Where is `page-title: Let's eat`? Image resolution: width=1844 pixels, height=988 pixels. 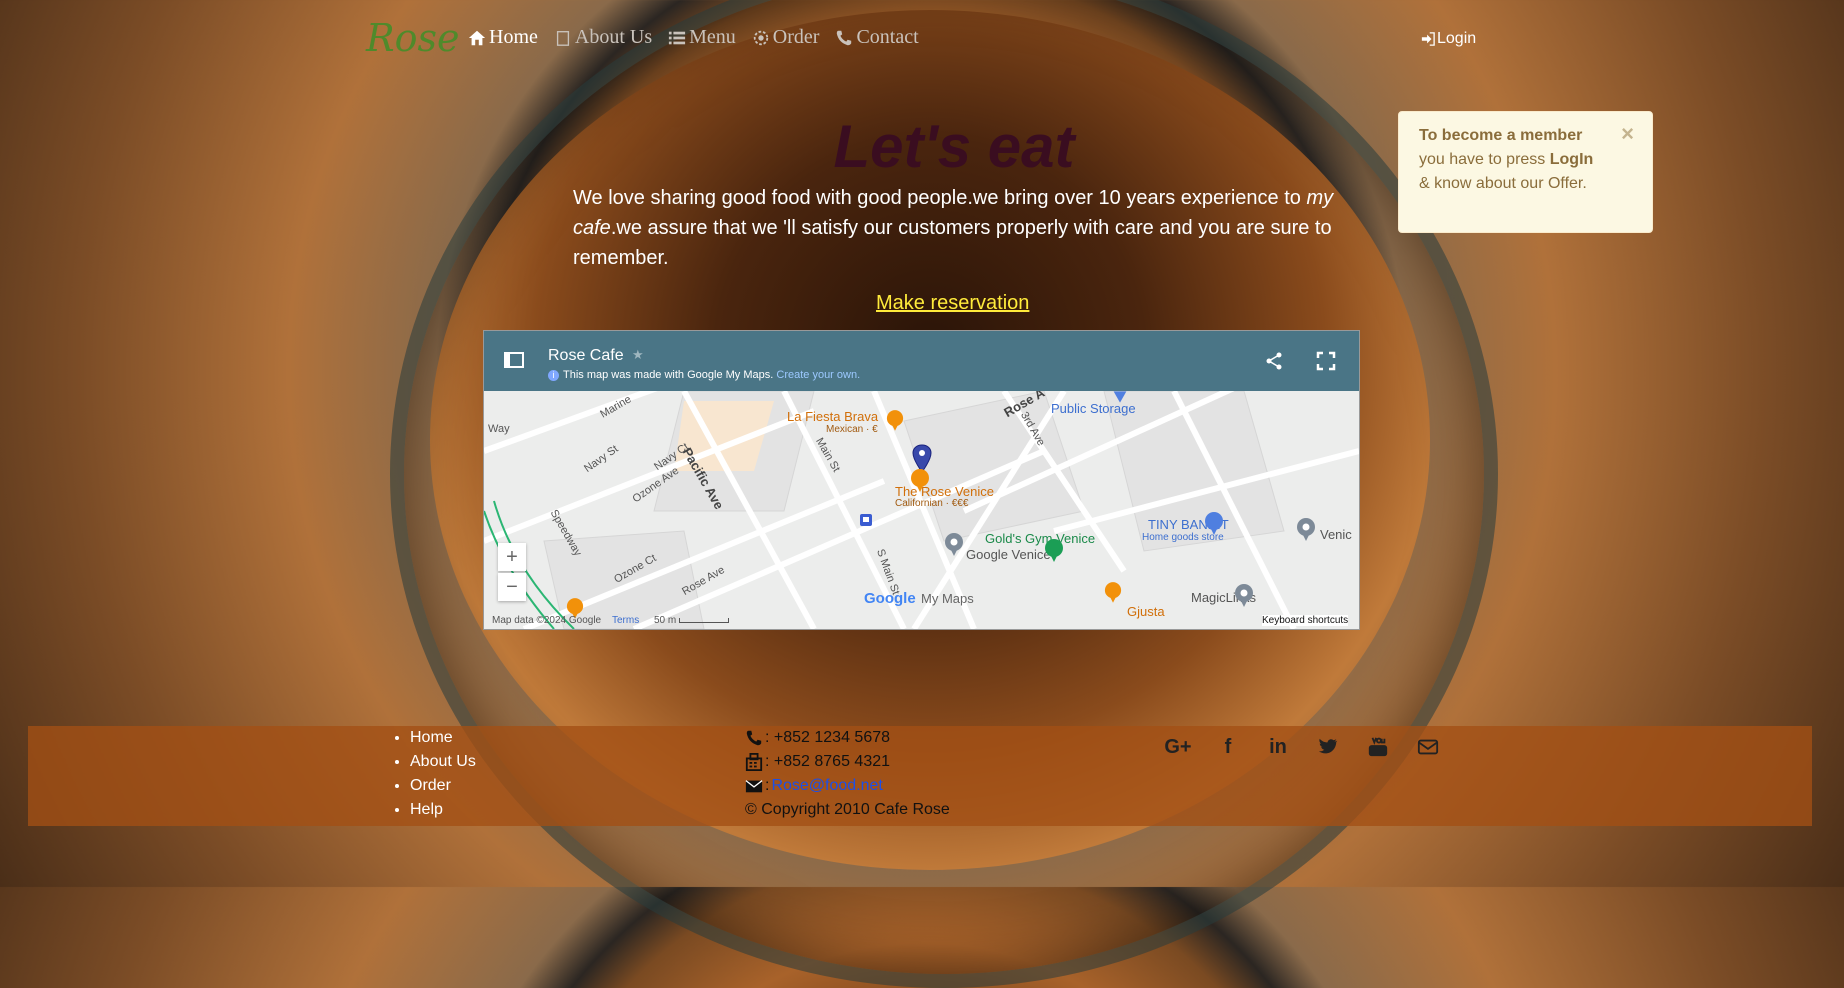 page-title: Let's eat is located at coordinates (954, 146).